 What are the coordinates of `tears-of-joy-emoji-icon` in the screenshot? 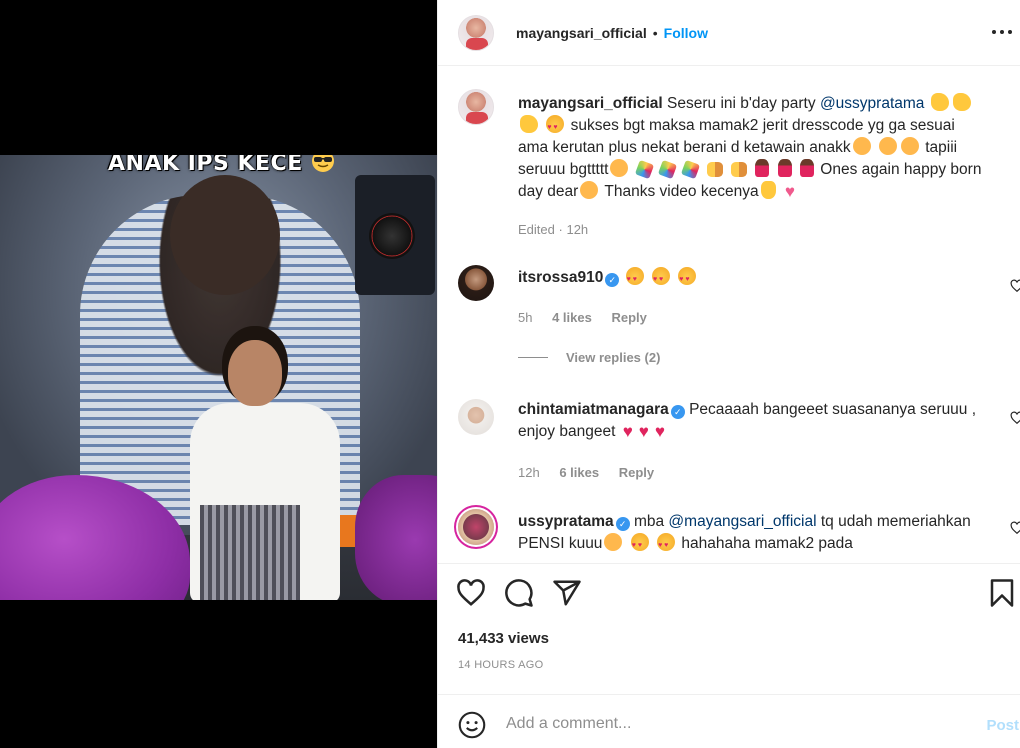 It's located at (613, 542).